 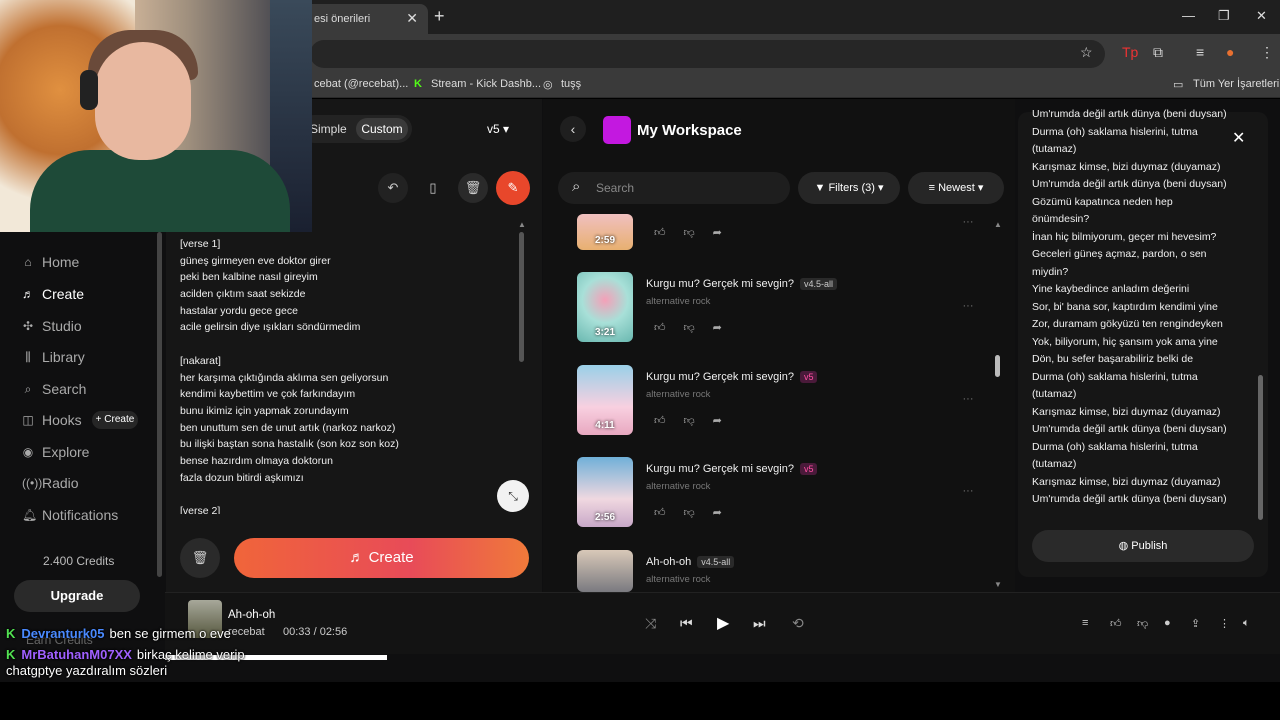 I want to click on comment-icon: ●, so click(x=1167, y=623).